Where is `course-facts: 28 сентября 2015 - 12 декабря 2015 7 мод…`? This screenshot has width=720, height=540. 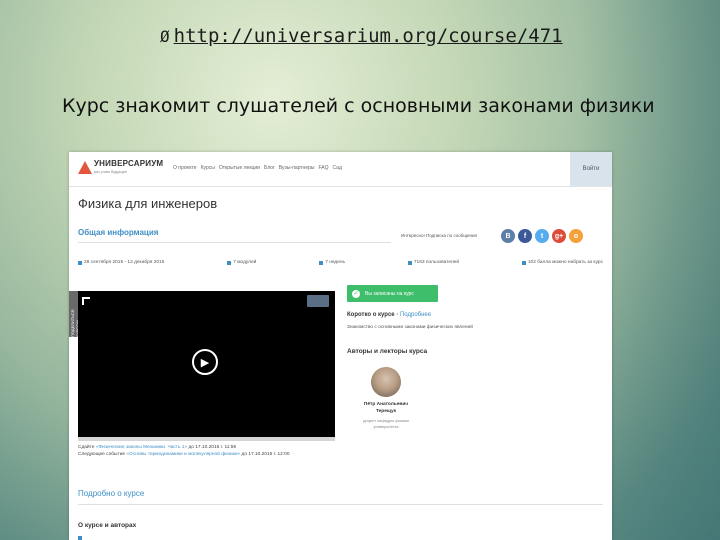
course-facts: 28 сентября 2015 - 12 декабря 2015 7 мод… is located at coordinates (340, 262).